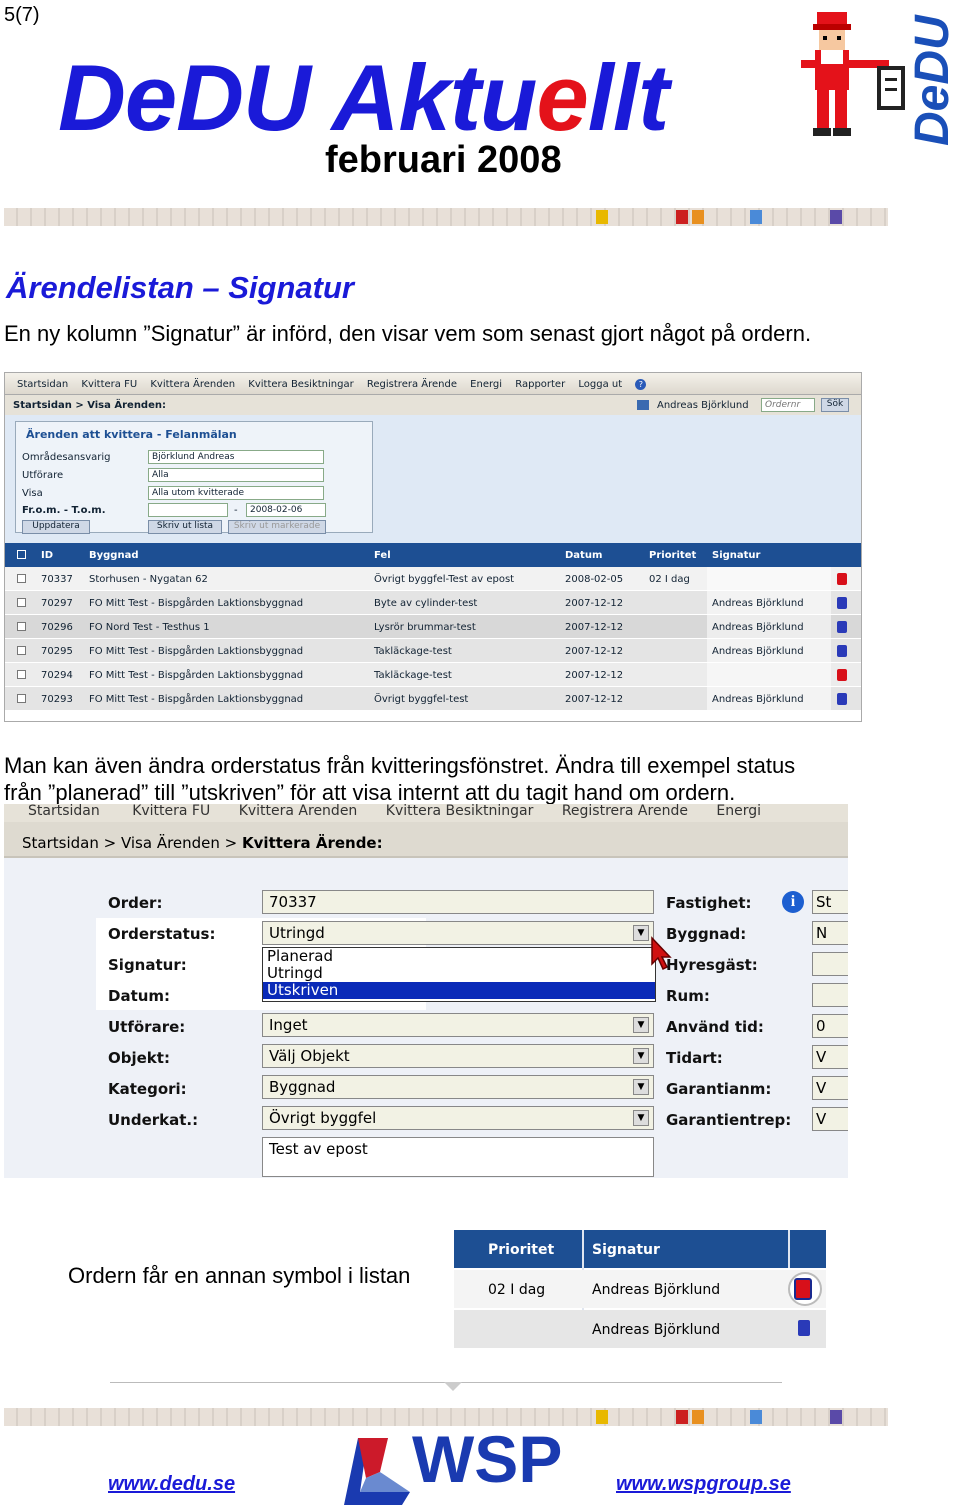 This screenshot has height=1512, width=960. What do you see at coordinates (672, 555) in the screenshot?
I see `col-header: Prioritet` at bounding box center [672, 555].